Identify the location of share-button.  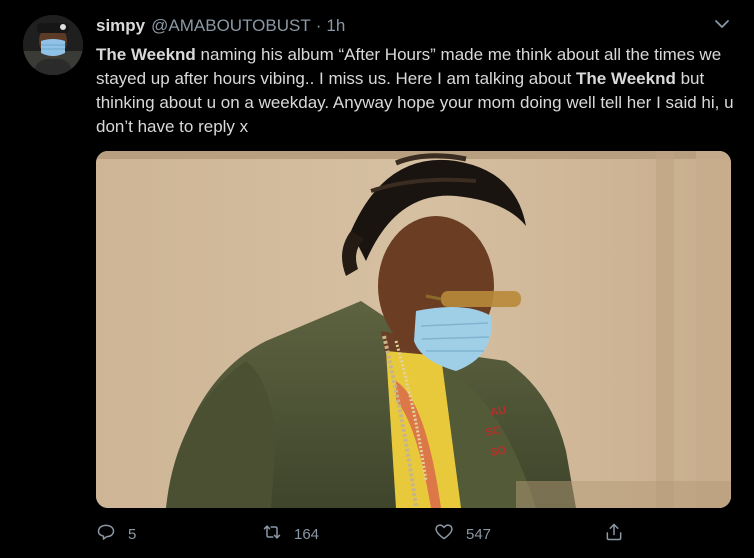
(614, 534).